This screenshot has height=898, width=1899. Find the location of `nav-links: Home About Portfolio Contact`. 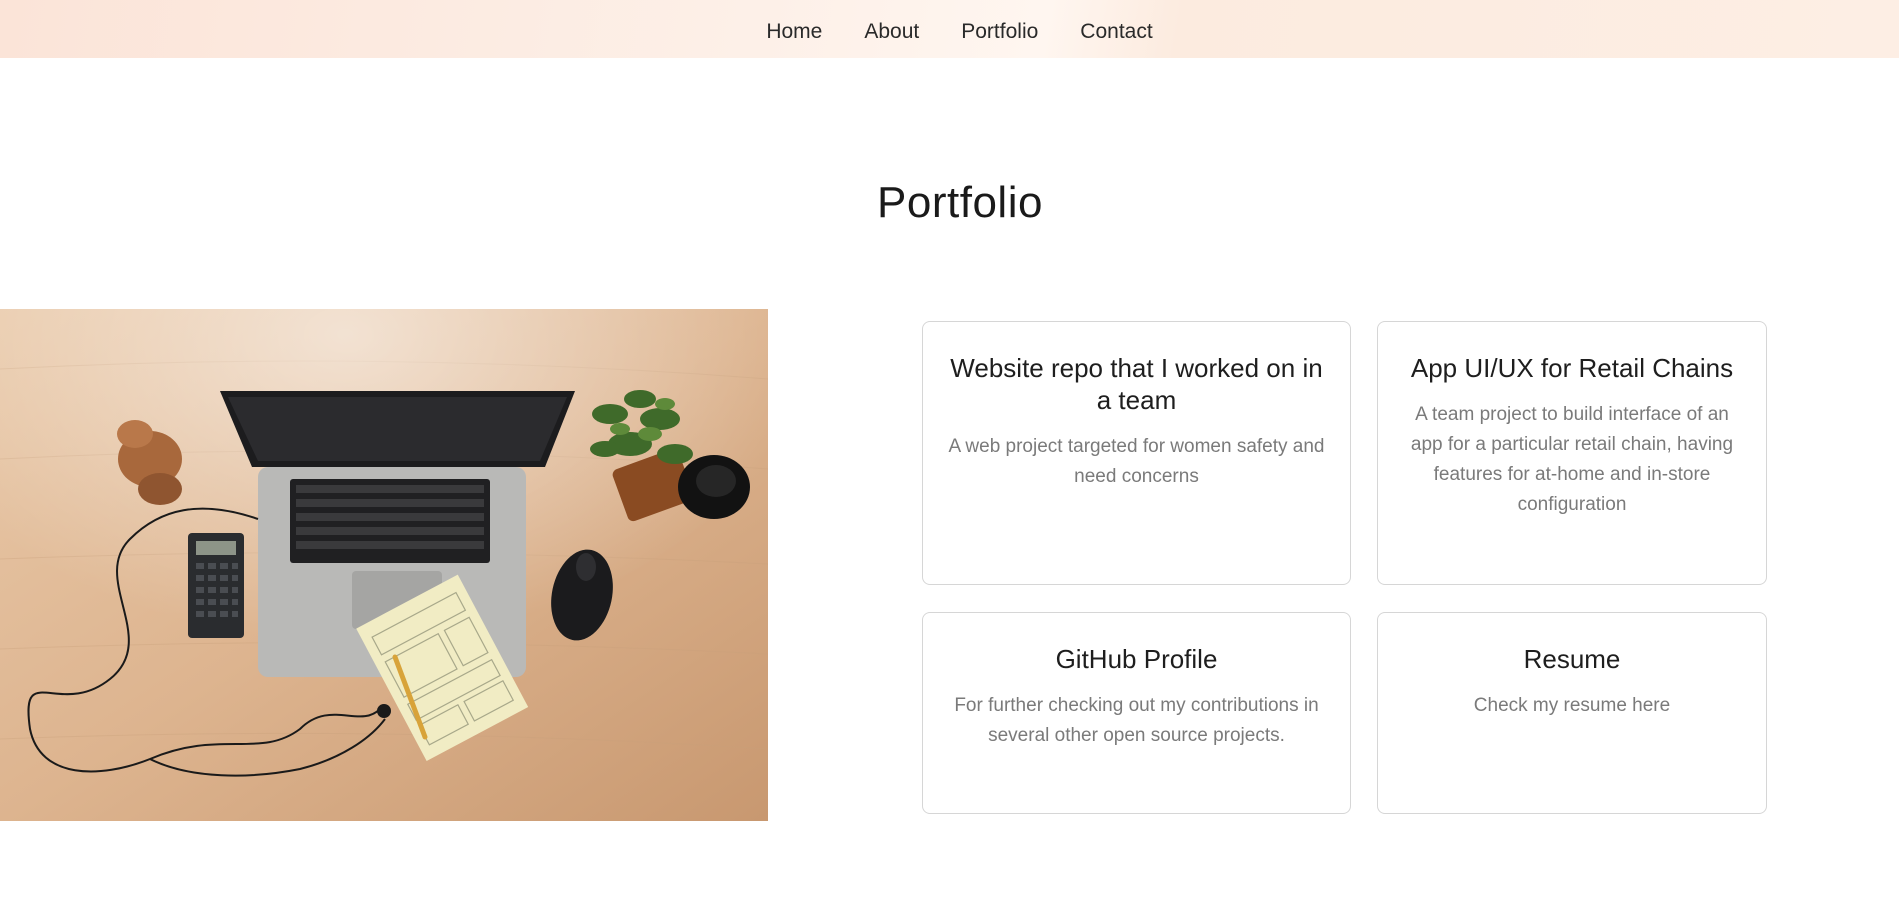

nav-links: Home About Portfolio Contact is located at coordinates (959, 32).